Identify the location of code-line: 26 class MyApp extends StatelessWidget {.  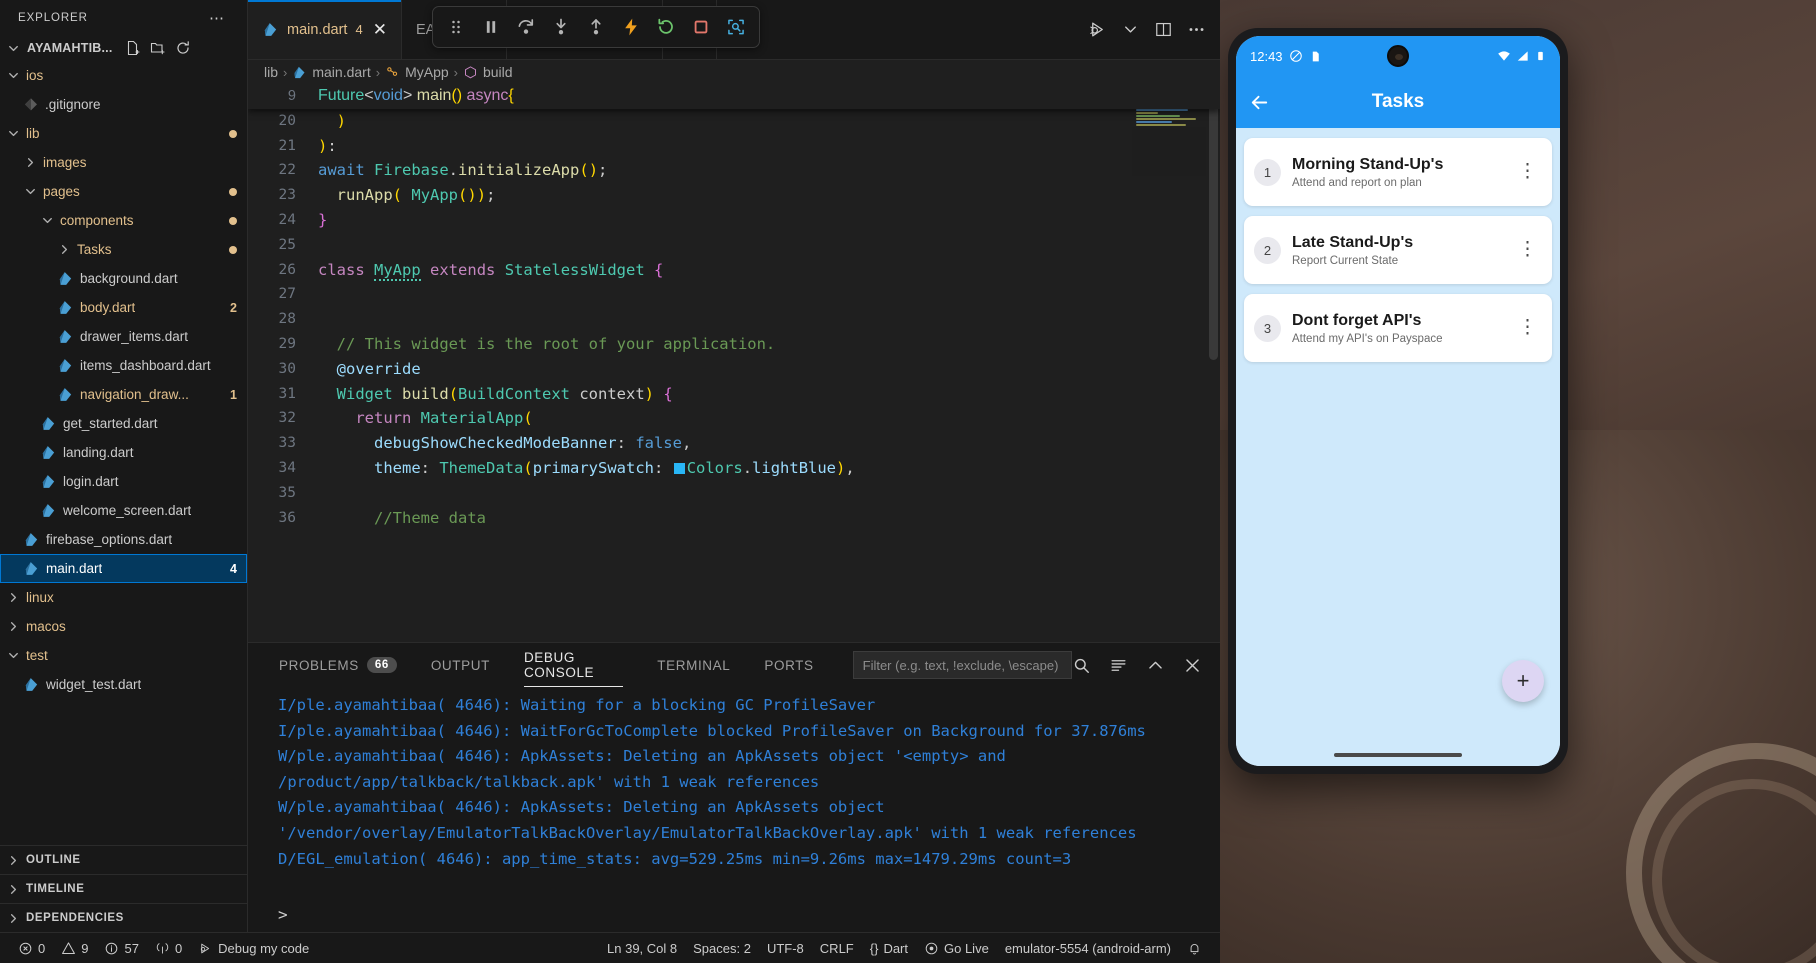
(734, 270).